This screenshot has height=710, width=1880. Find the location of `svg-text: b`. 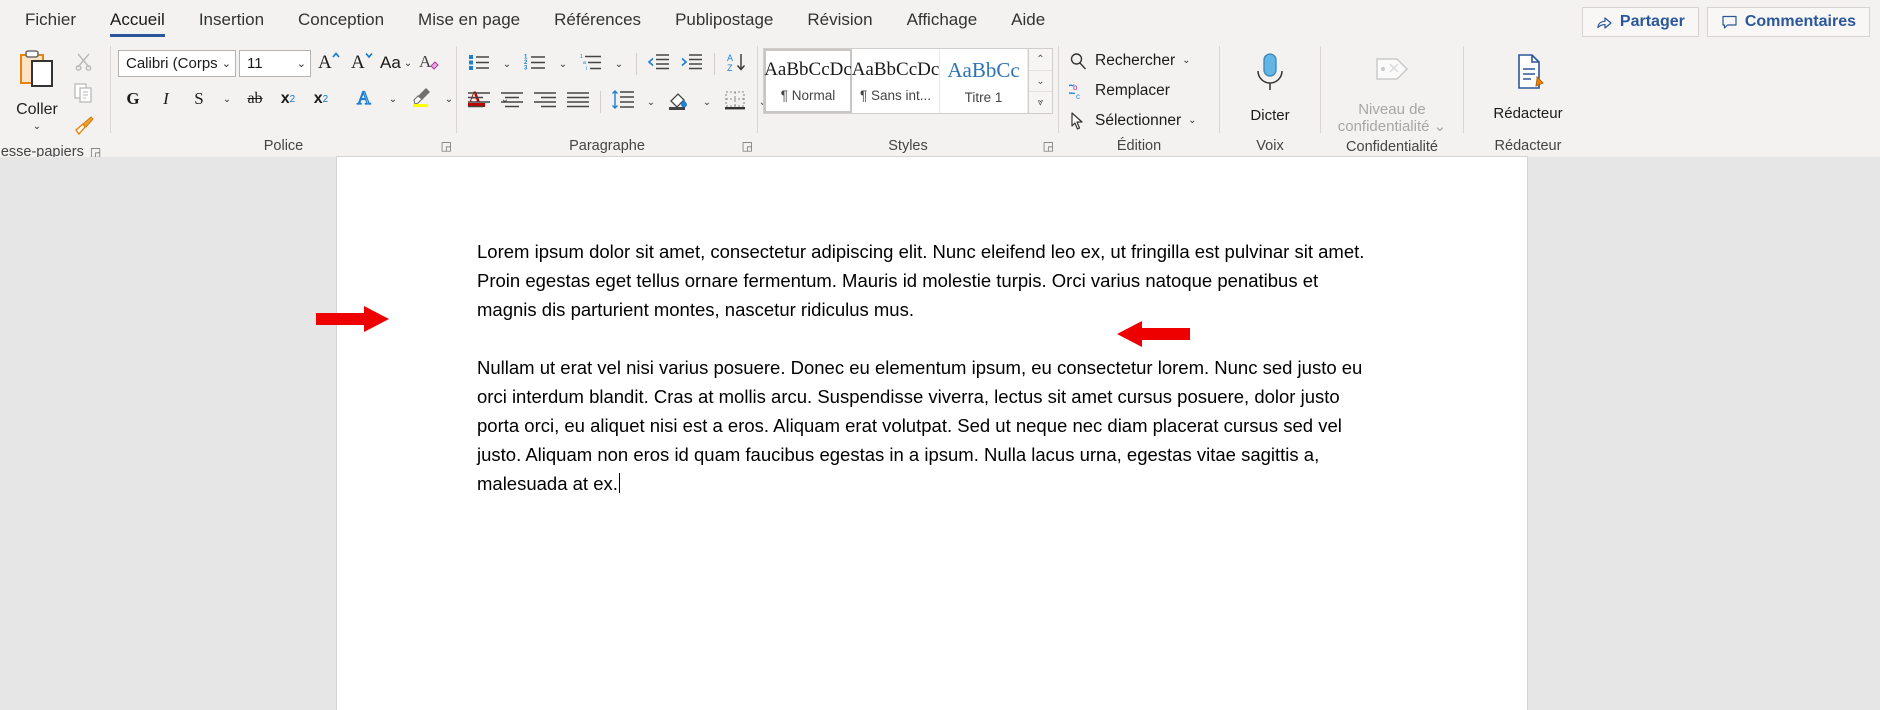

svg-text: b is located at coordinates (1075, 87).